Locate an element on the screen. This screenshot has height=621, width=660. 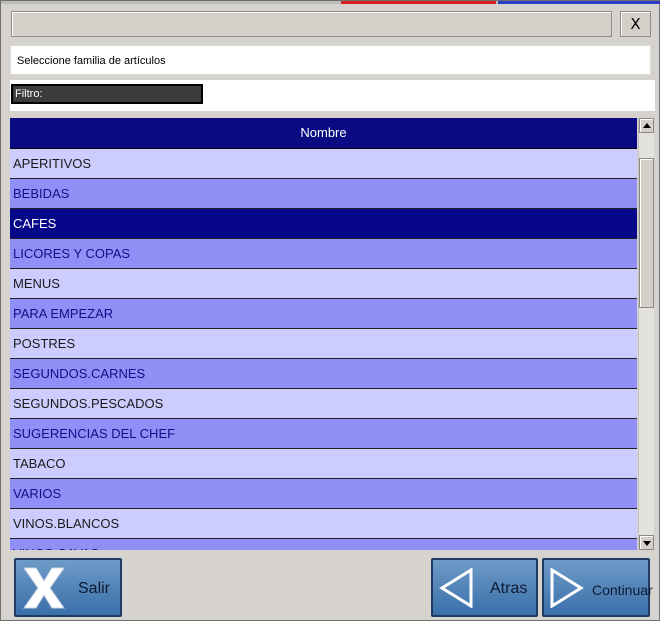
top-strip is located at coordinates (330, 2).